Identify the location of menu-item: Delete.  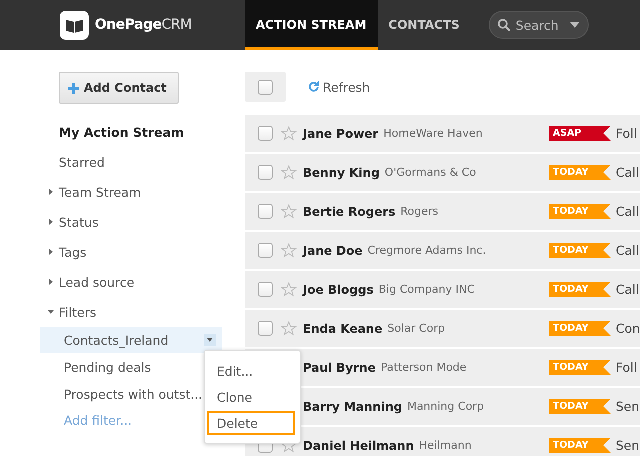
(251, 423).